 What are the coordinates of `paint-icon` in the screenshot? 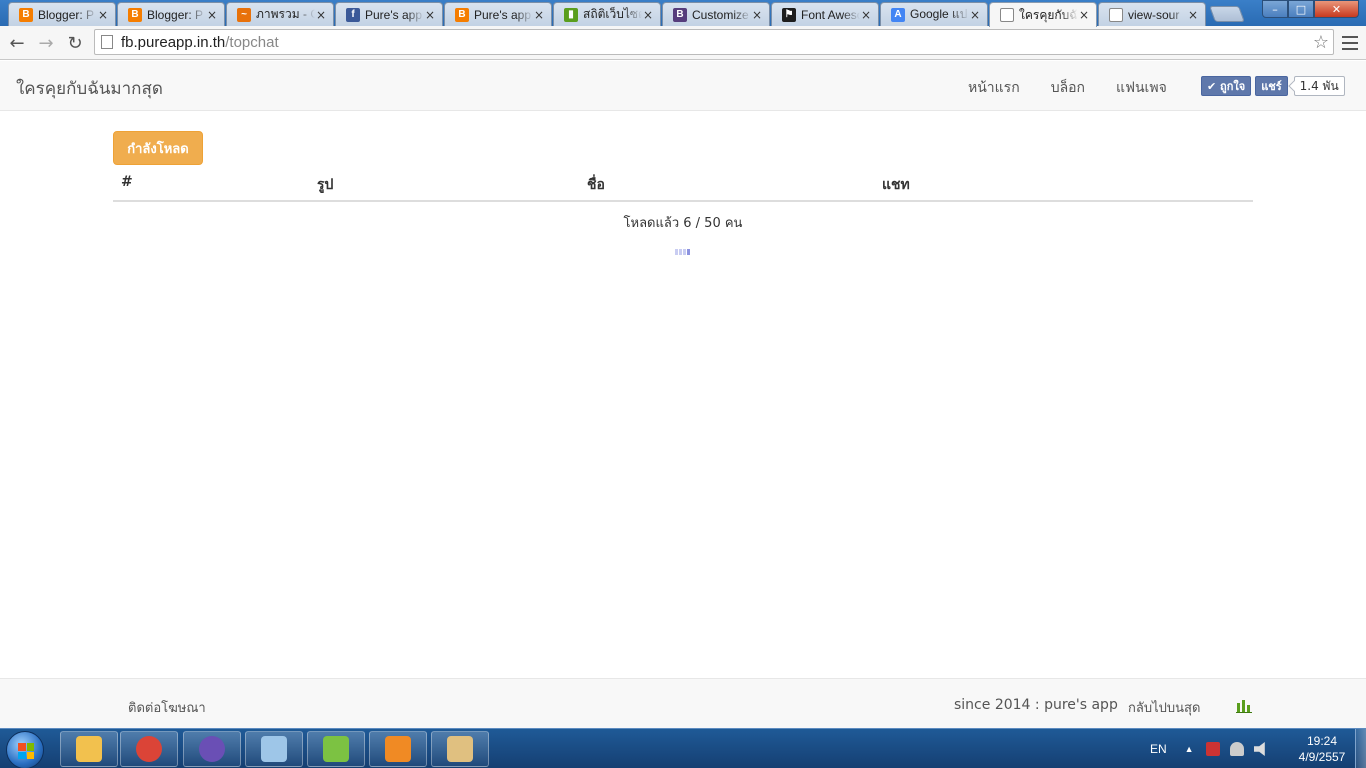 It's located at (460, 749).